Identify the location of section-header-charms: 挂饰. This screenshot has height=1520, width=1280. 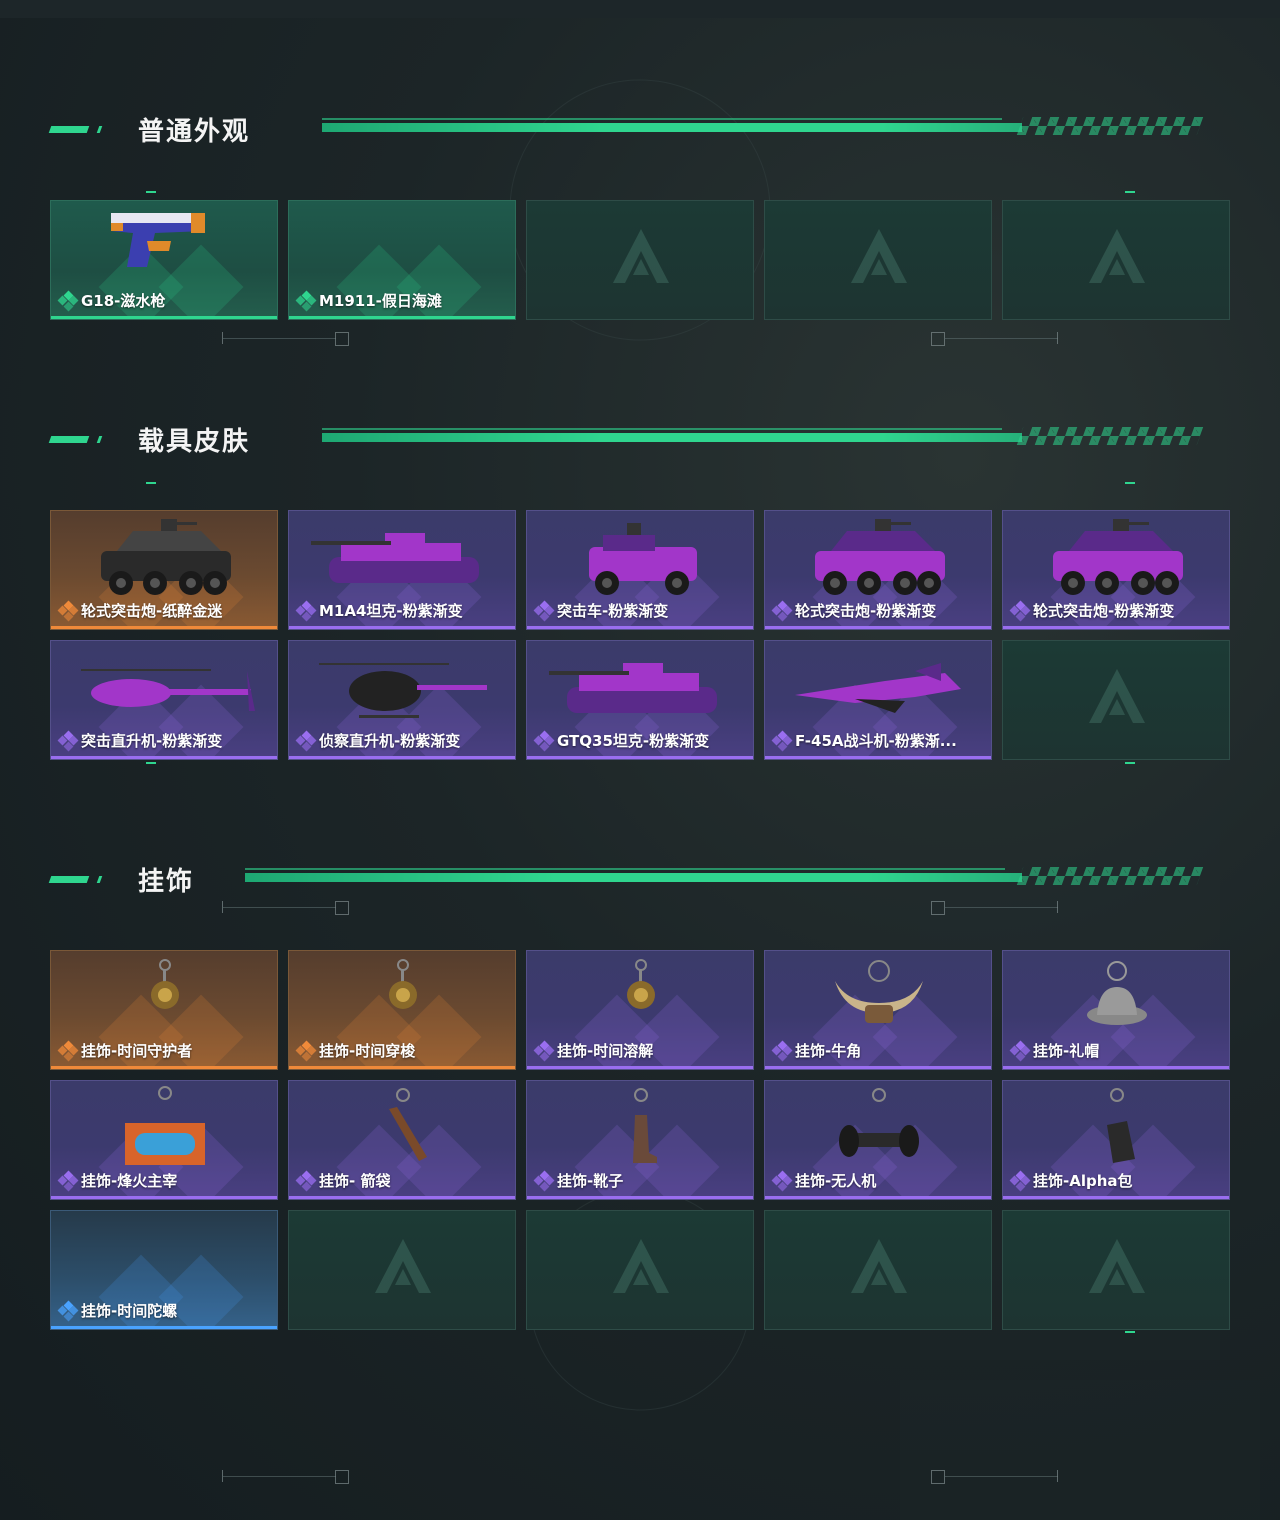
(639, 881).